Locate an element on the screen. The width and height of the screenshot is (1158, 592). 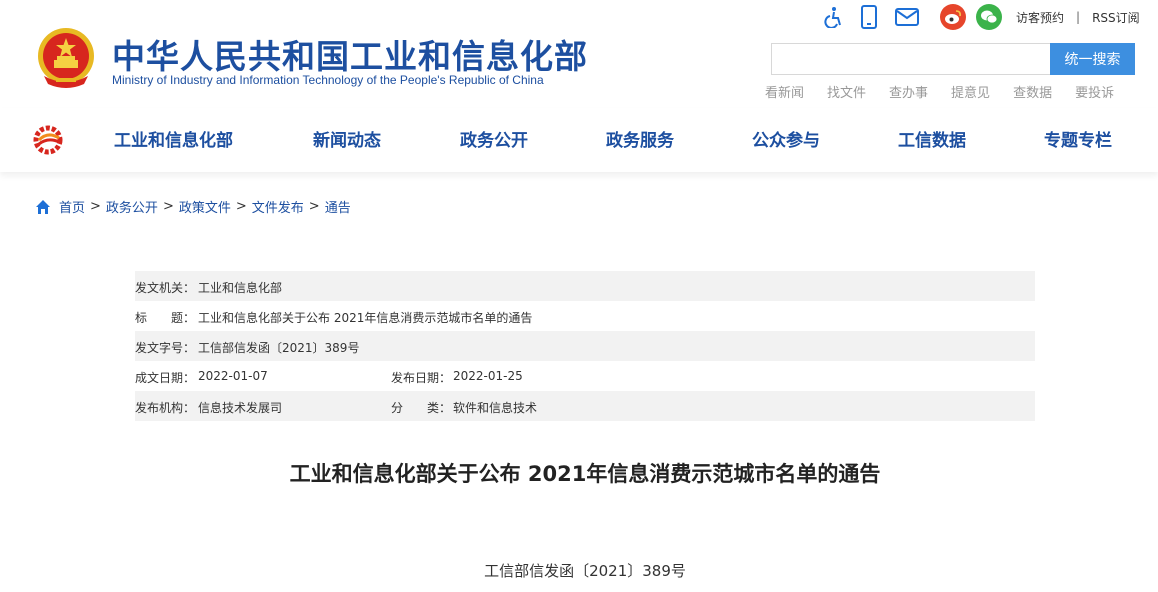
nav-item-public-participation: 公众参与 is located at coordinates (786, 138).